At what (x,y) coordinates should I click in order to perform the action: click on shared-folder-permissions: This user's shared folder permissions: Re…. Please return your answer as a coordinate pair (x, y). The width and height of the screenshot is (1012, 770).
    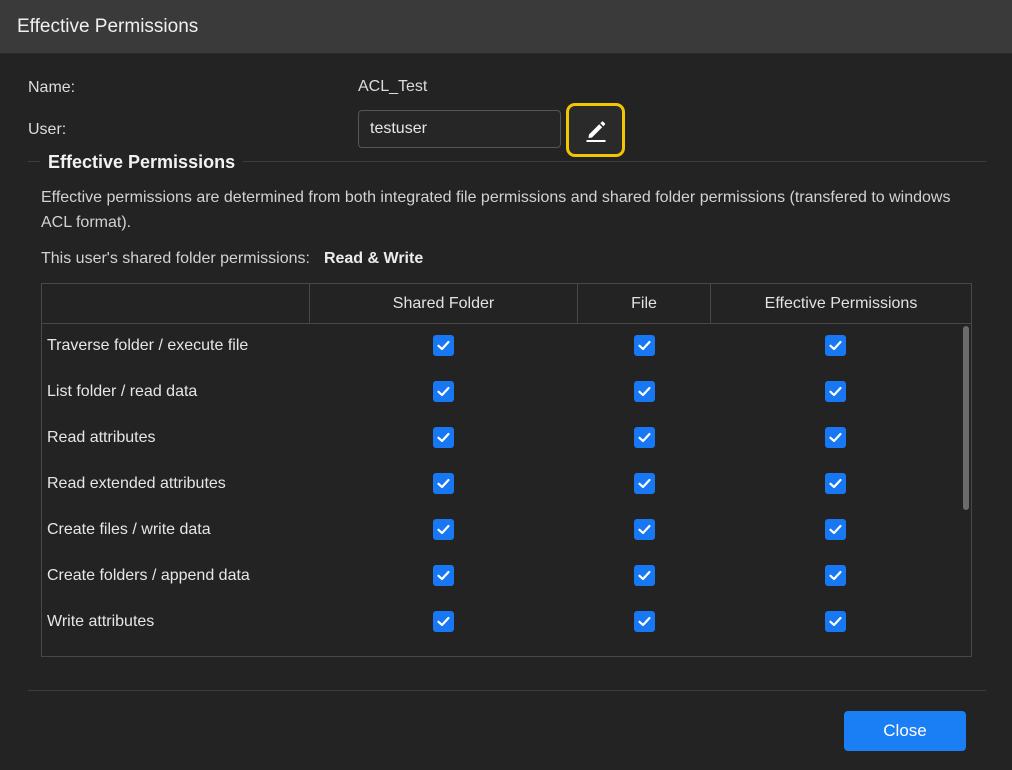
    Looking at the image, I should click on (232, 259).